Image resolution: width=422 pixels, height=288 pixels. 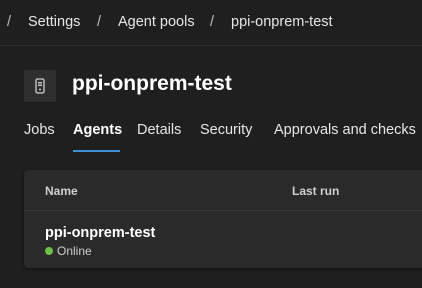 I want to click on breadcrumb-settings: Settings, so click(x=54, y=22).